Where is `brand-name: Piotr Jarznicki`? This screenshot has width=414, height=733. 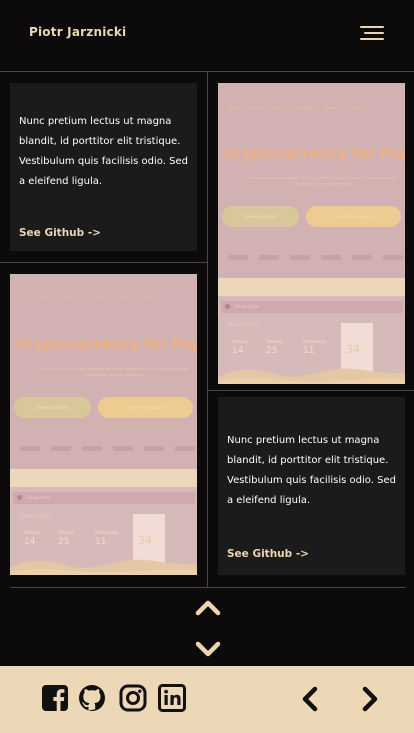
brand-name: Piotr Jarznicki is located at coordinates (77, 32).